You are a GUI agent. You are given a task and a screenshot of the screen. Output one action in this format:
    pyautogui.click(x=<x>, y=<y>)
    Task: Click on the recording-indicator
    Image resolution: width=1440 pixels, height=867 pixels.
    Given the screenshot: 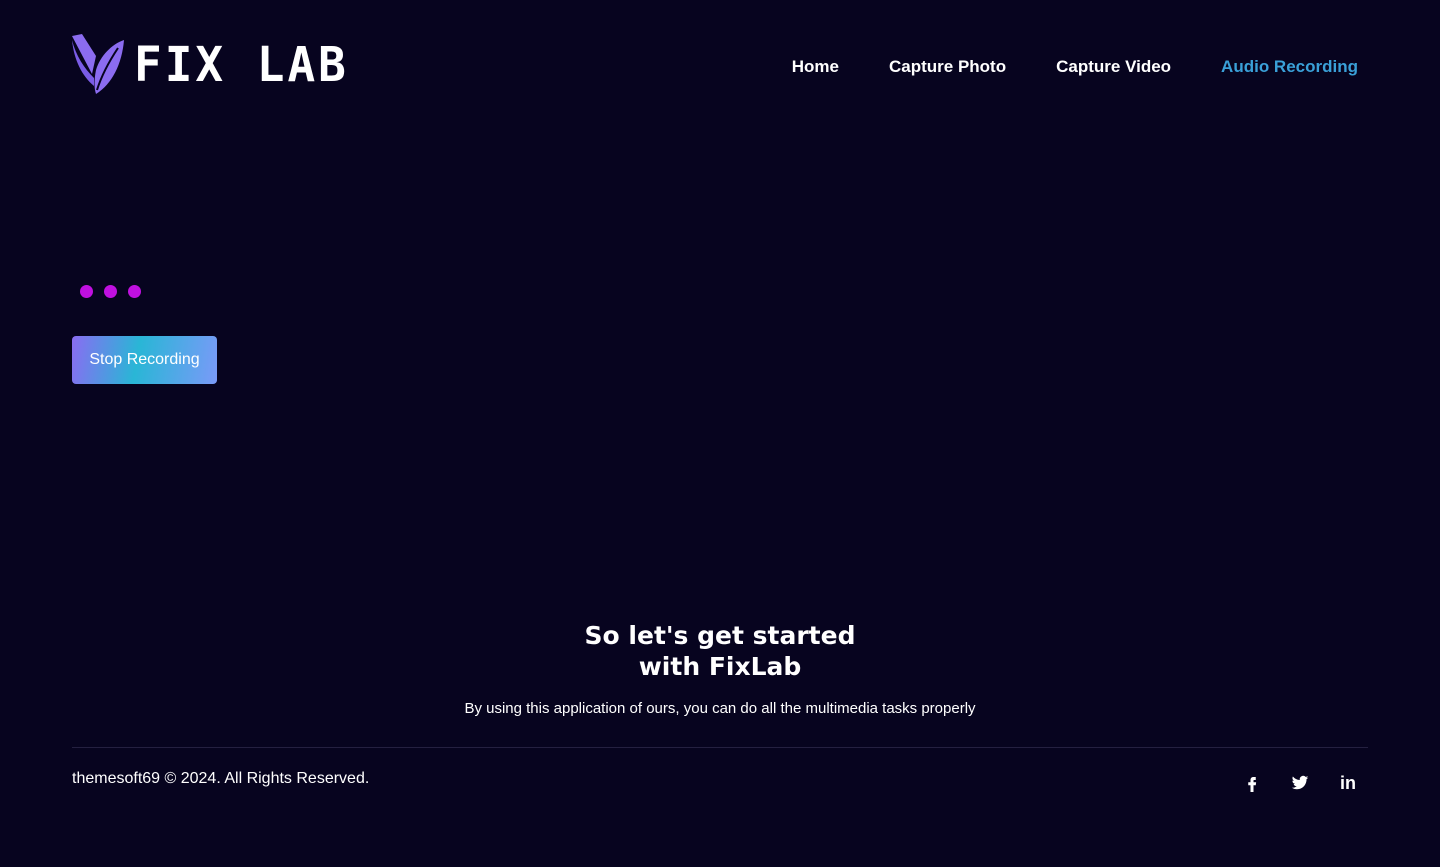 What is the action you would take?
    pyautogui.click(x=110, y=291)
    